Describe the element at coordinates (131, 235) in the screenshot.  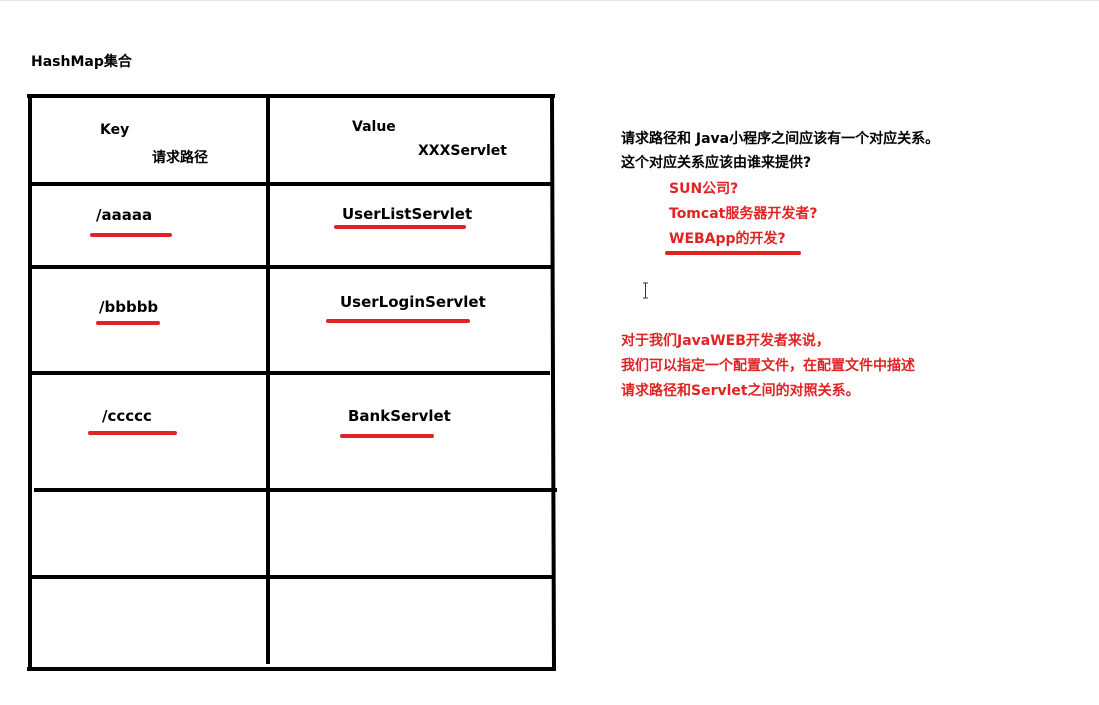
I see `row-1-key-underline` at that location.